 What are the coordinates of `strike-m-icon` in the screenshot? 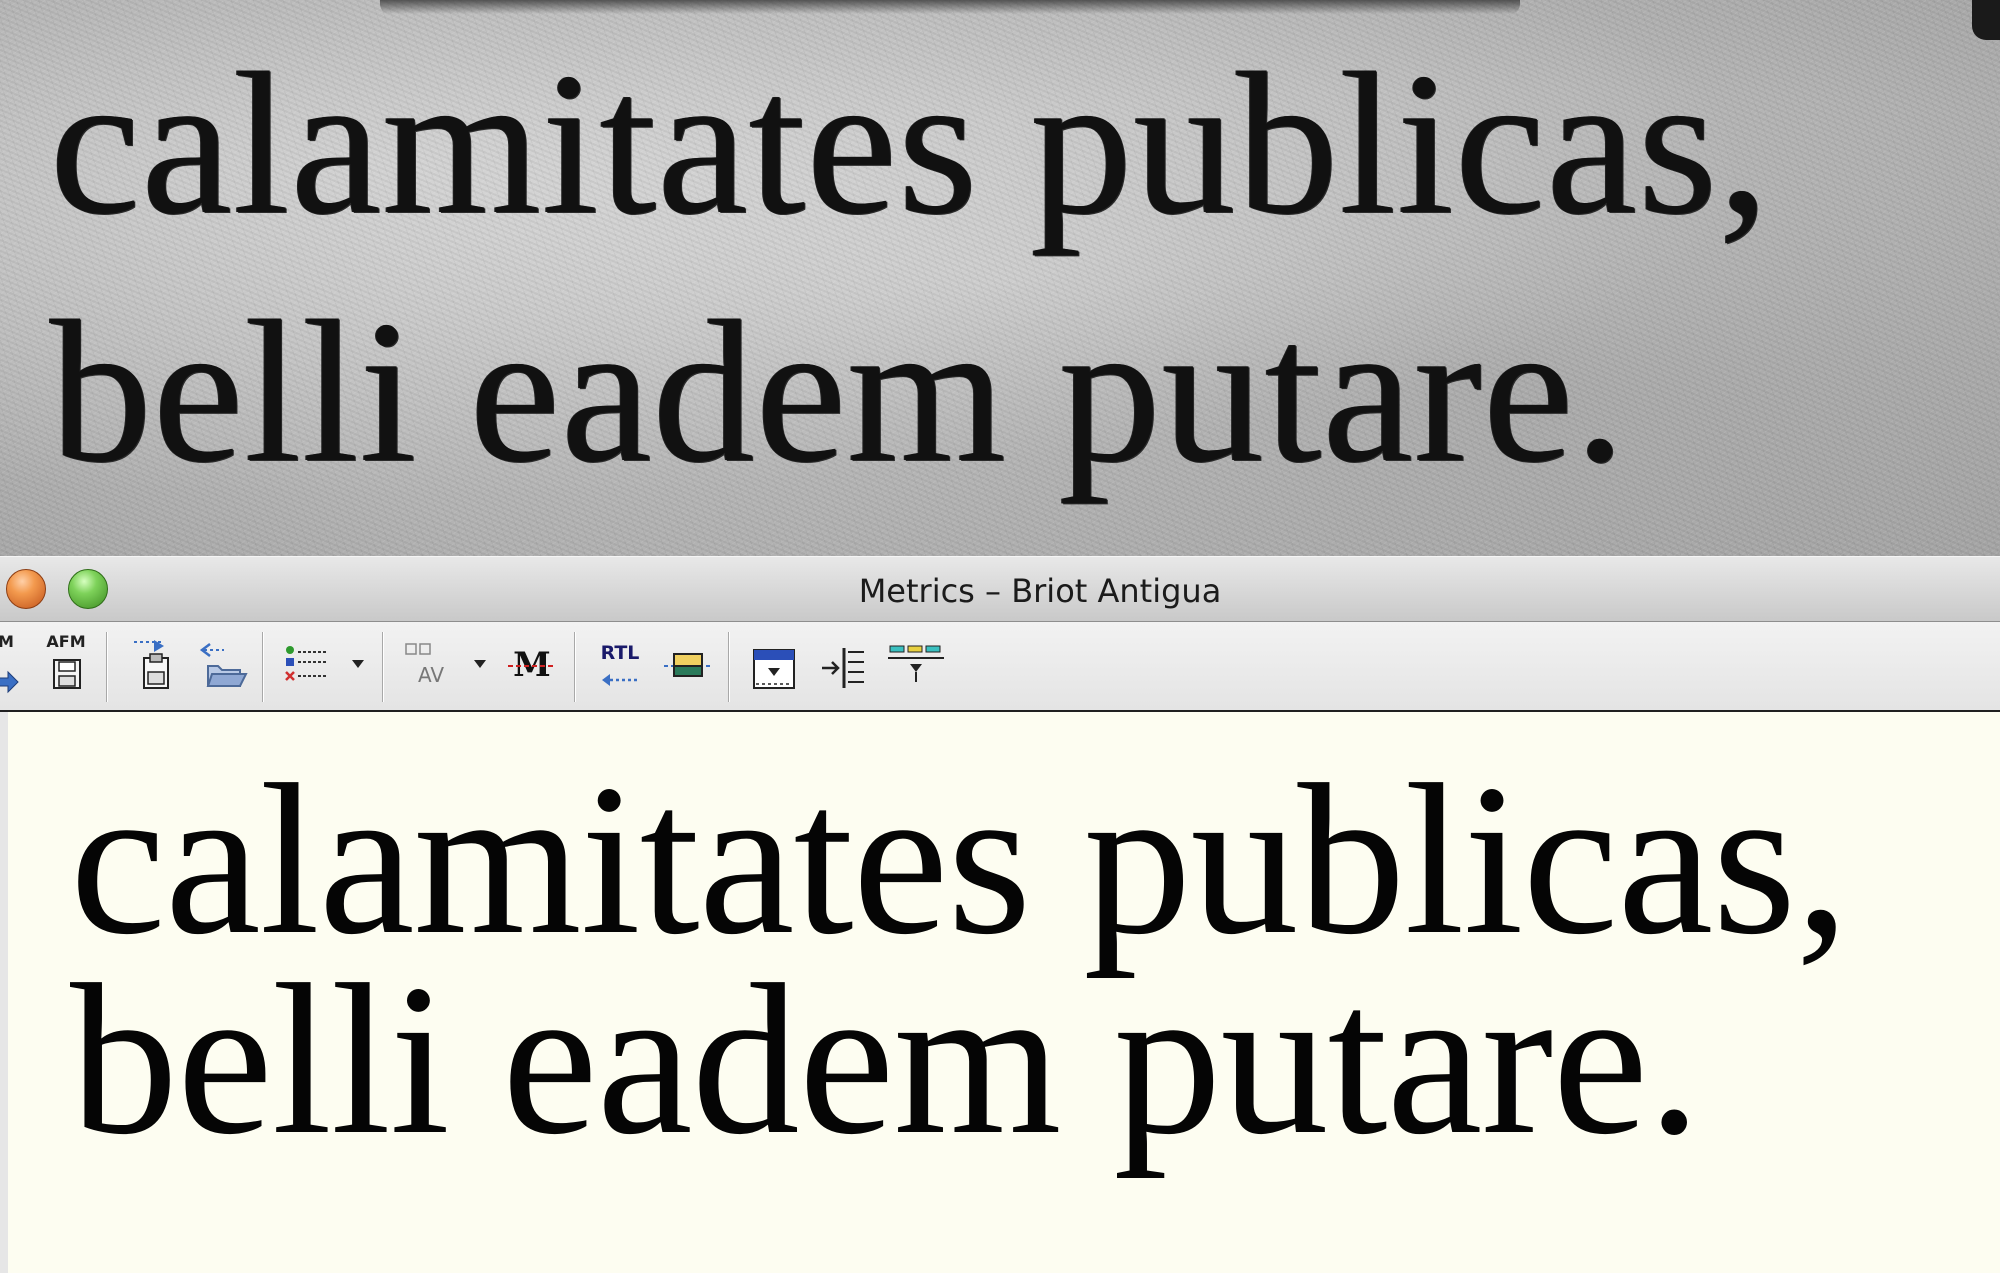 It's located at (532, 666).